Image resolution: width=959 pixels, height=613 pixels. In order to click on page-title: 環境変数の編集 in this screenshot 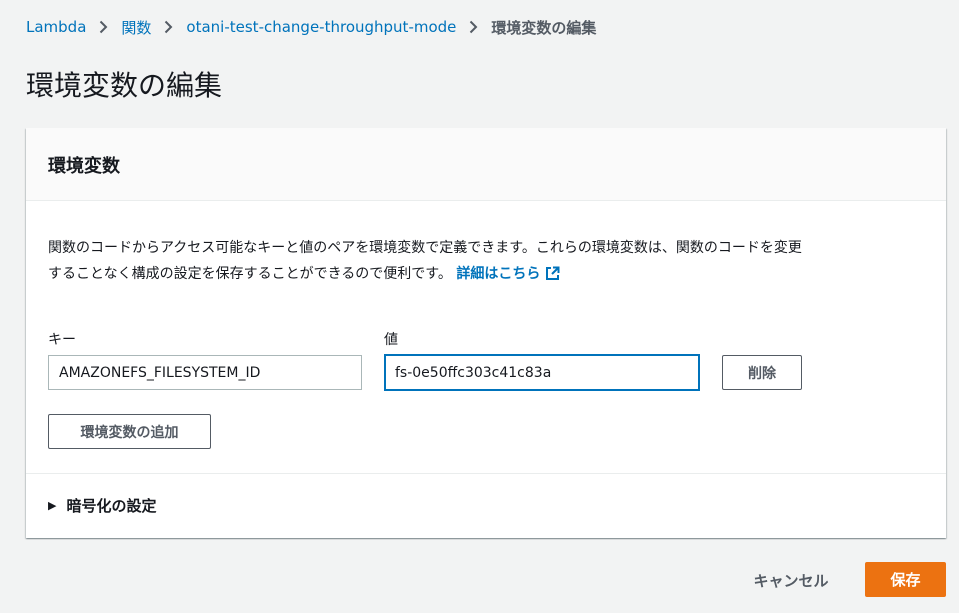, I will do `click(124, 85)`.